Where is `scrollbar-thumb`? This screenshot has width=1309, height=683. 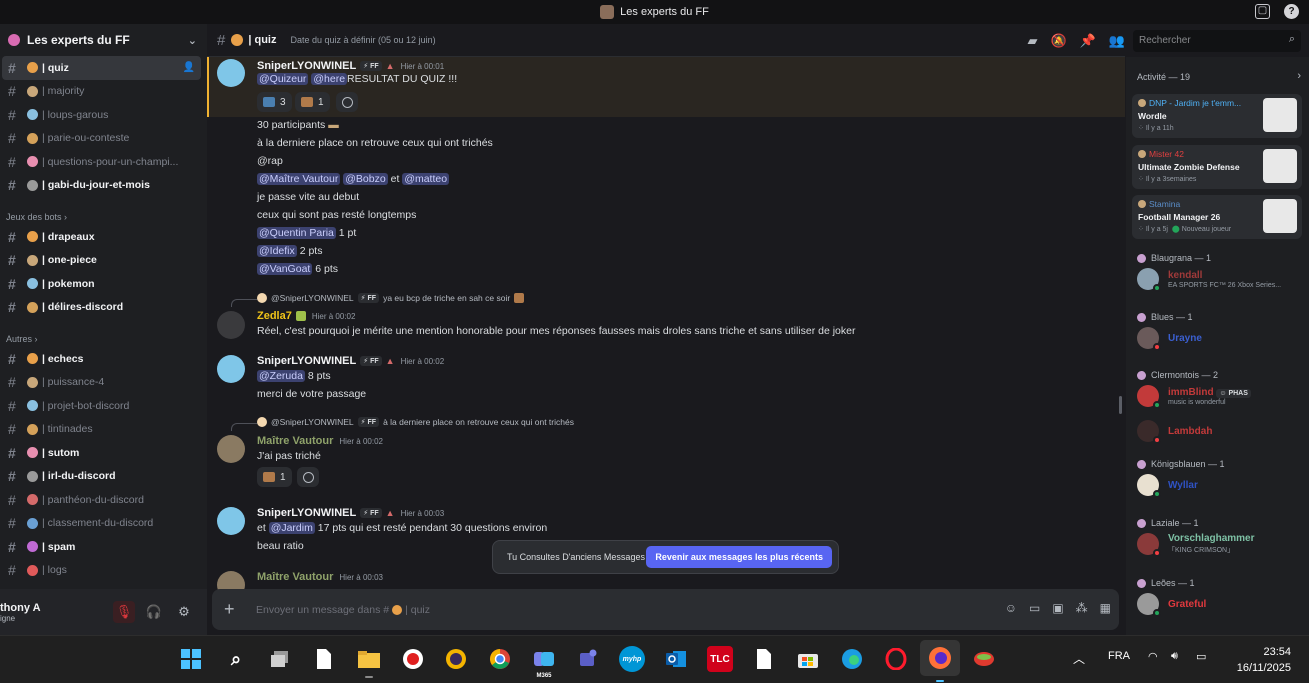
scrollbar-thumb is located at coordinates (1120, 405).